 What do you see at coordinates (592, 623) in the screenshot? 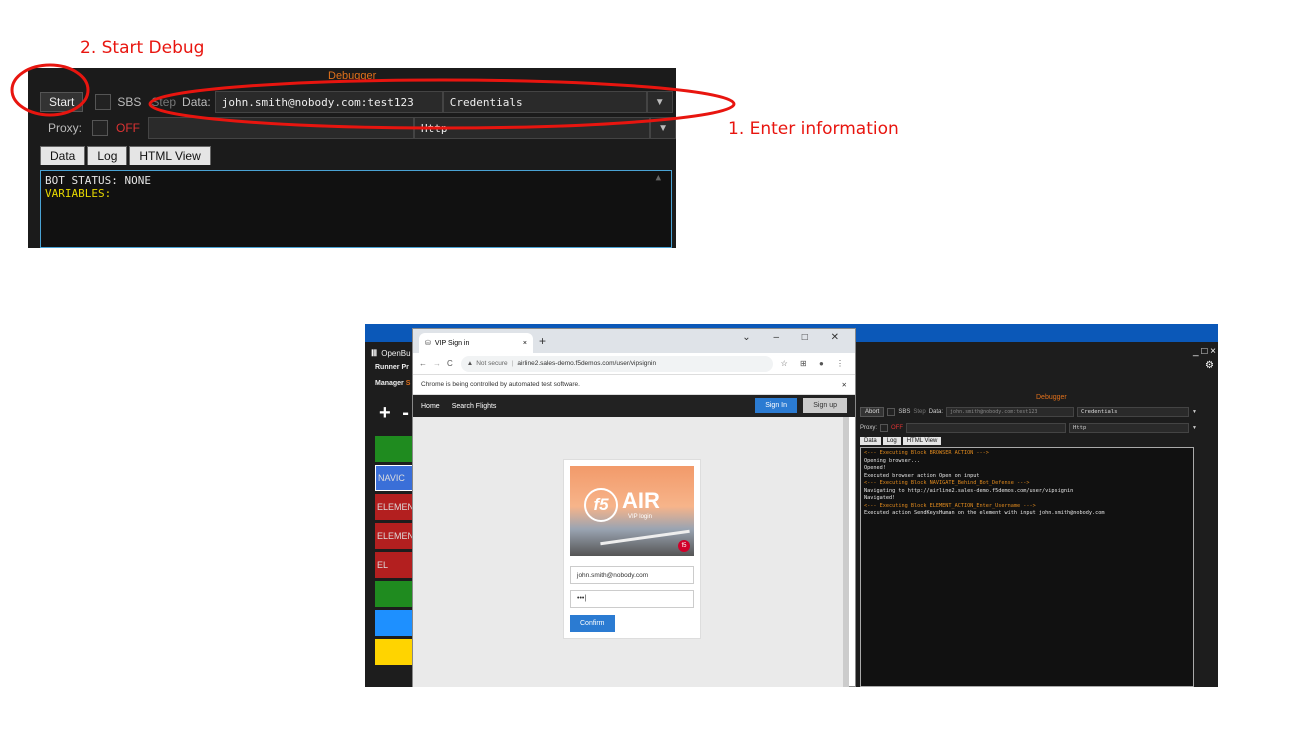
I see `confirm-button: Confirm` at bounding box center [592, 623].